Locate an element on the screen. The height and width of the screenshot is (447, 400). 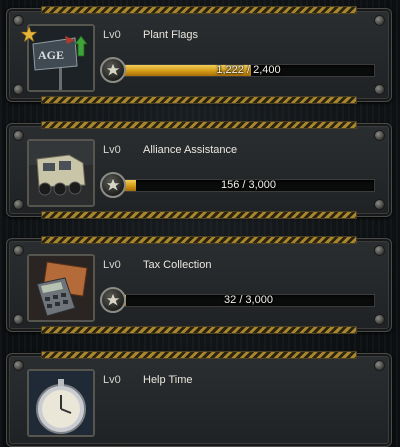
calculator-icon is located at coordinates (61, 288).